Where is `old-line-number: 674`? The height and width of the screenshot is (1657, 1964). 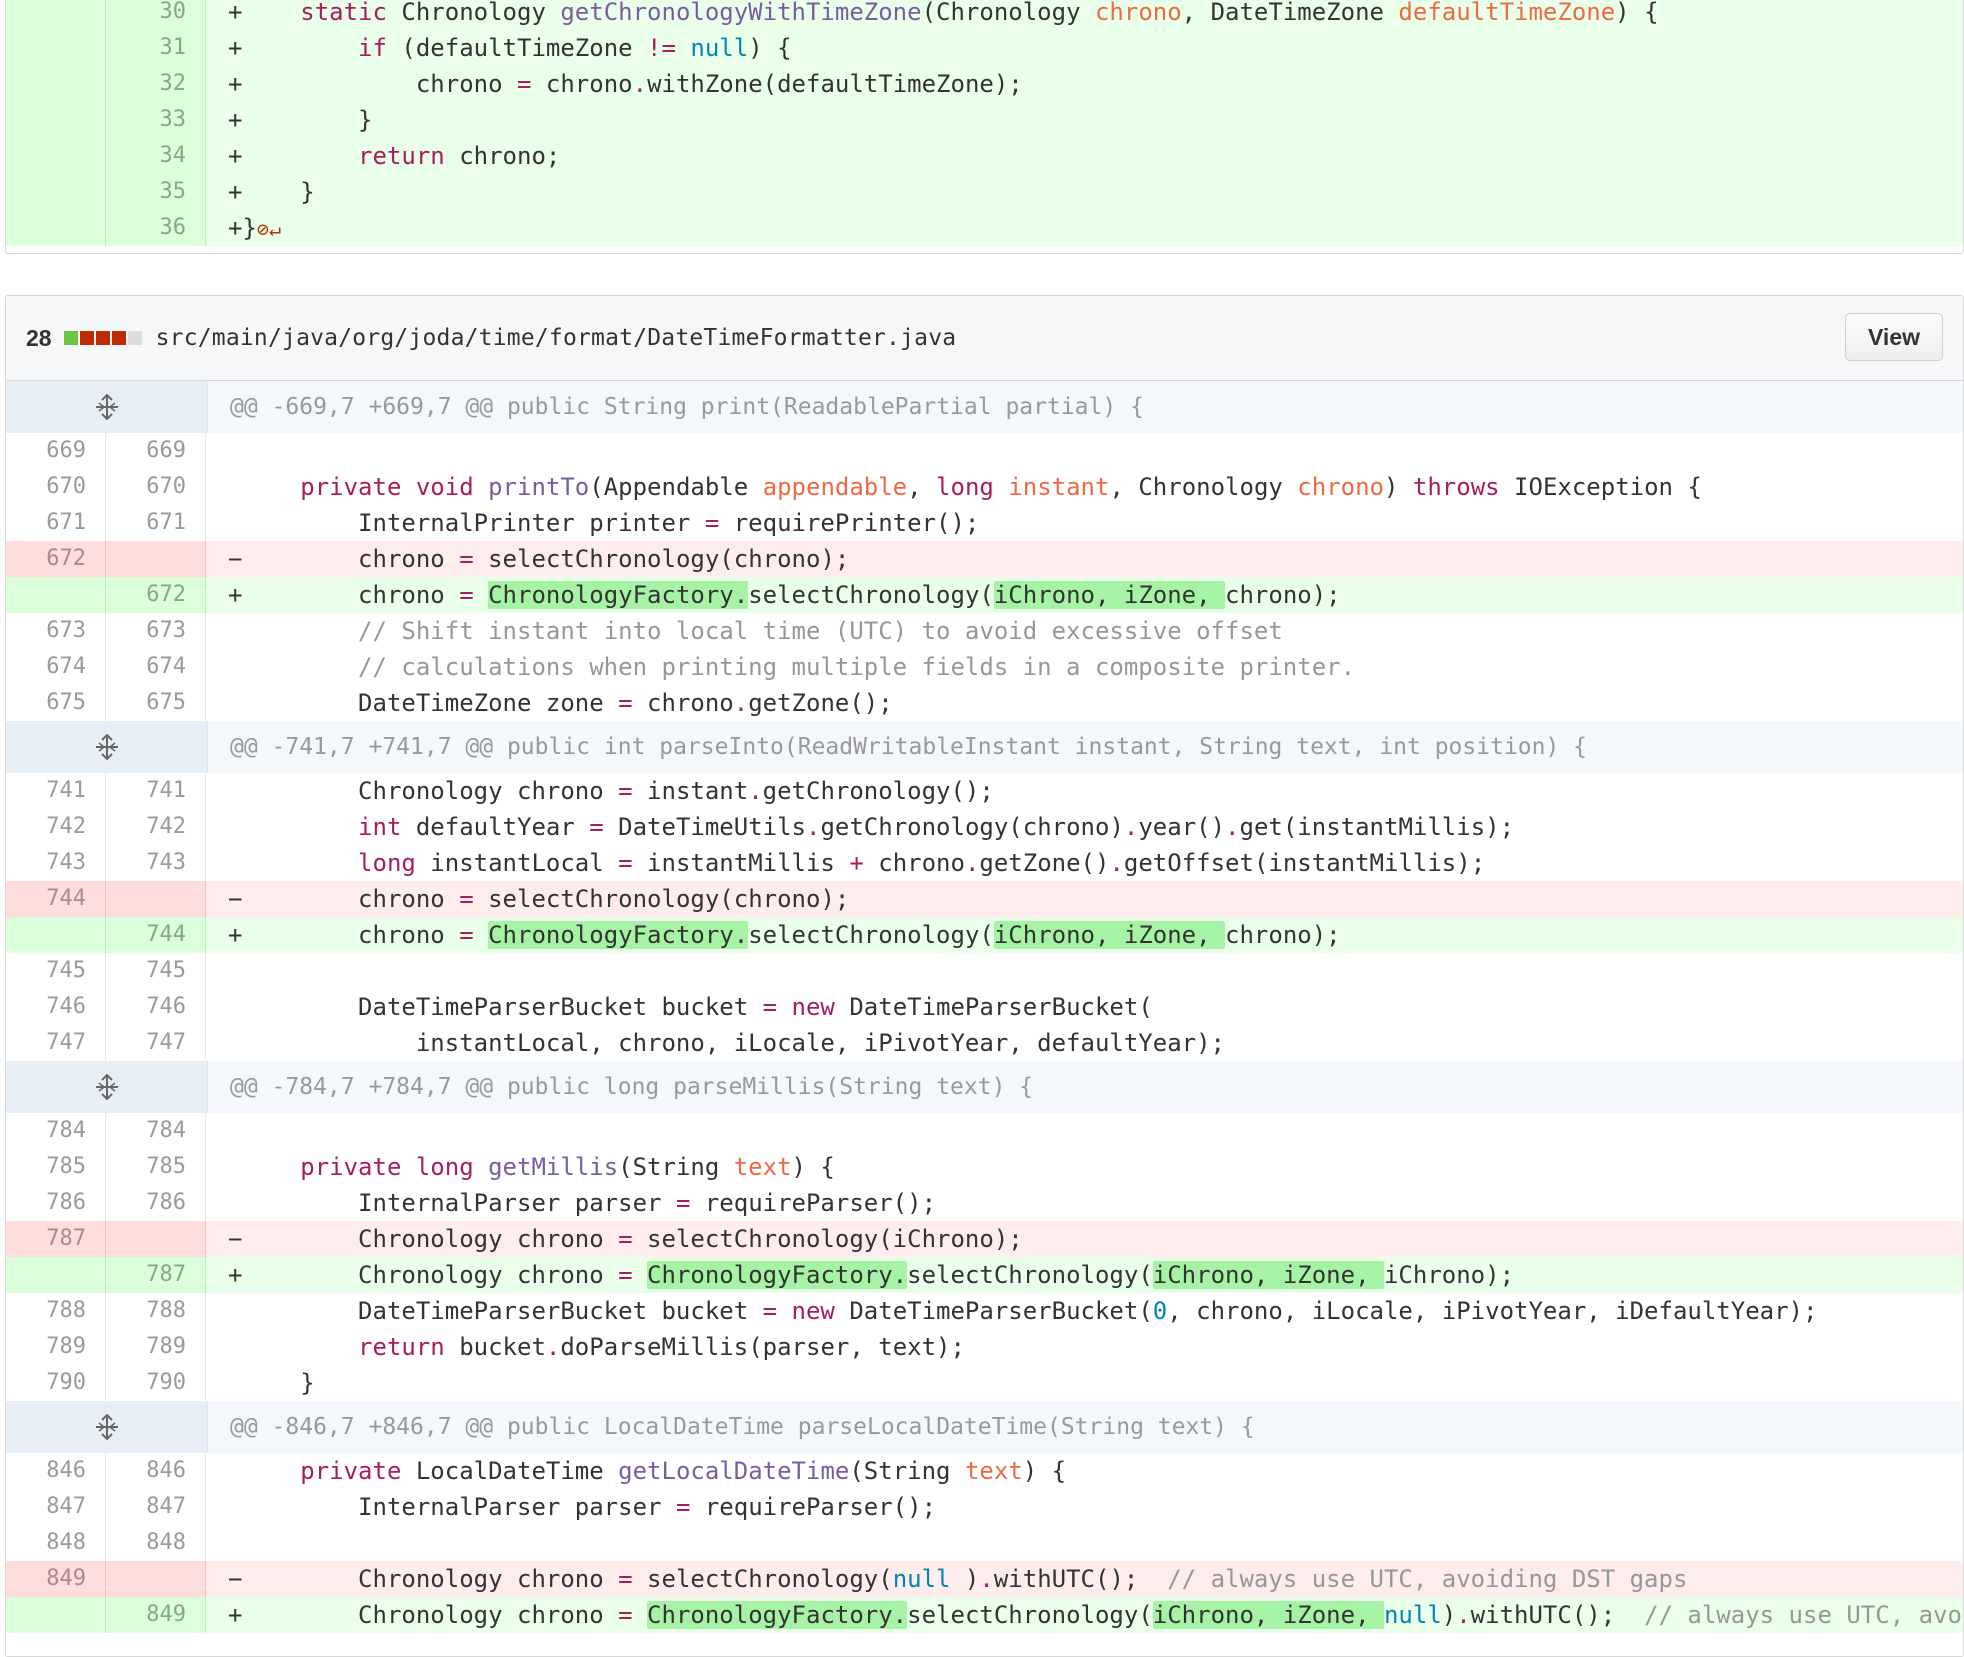 old-line-number: 674 is located at coordinates (56, 667).